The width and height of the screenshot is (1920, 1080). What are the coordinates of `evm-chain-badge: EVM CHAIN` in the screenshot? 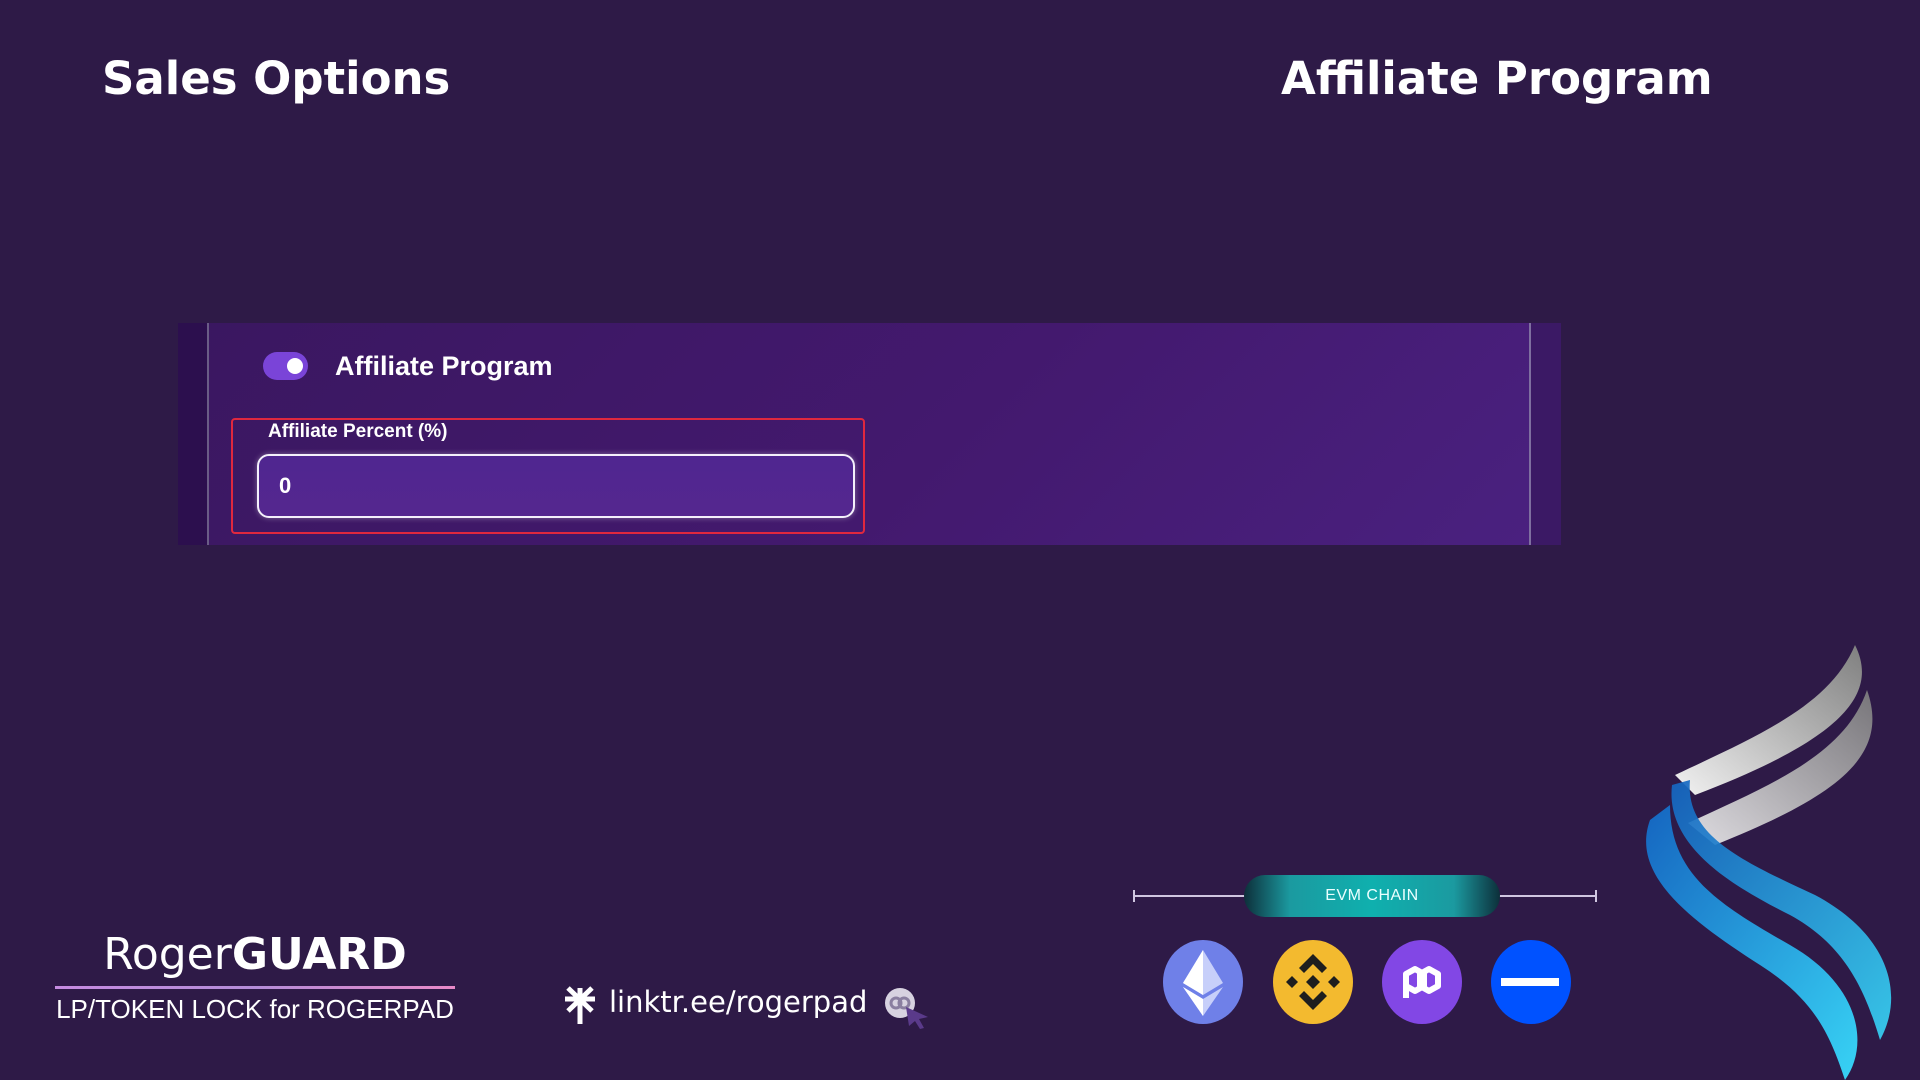 It's located at (1372, 896).